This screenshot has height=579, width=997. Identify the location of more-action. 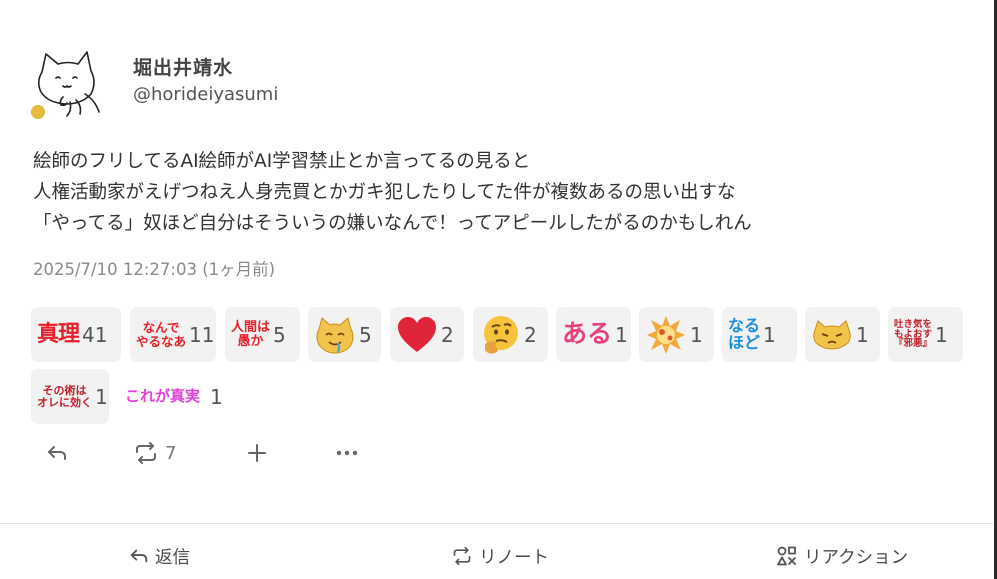
(347, 453).